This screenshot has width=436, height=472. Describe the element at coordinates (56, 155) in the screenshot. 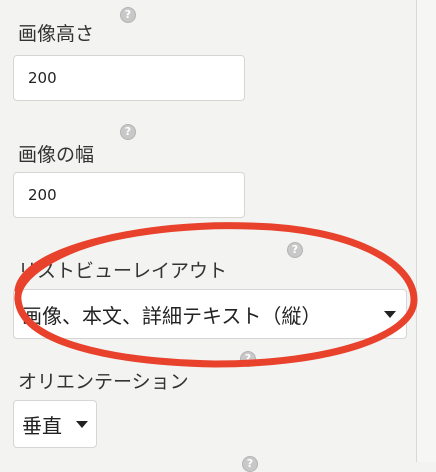

I see `image-width-label: 画像の幅` at that location.